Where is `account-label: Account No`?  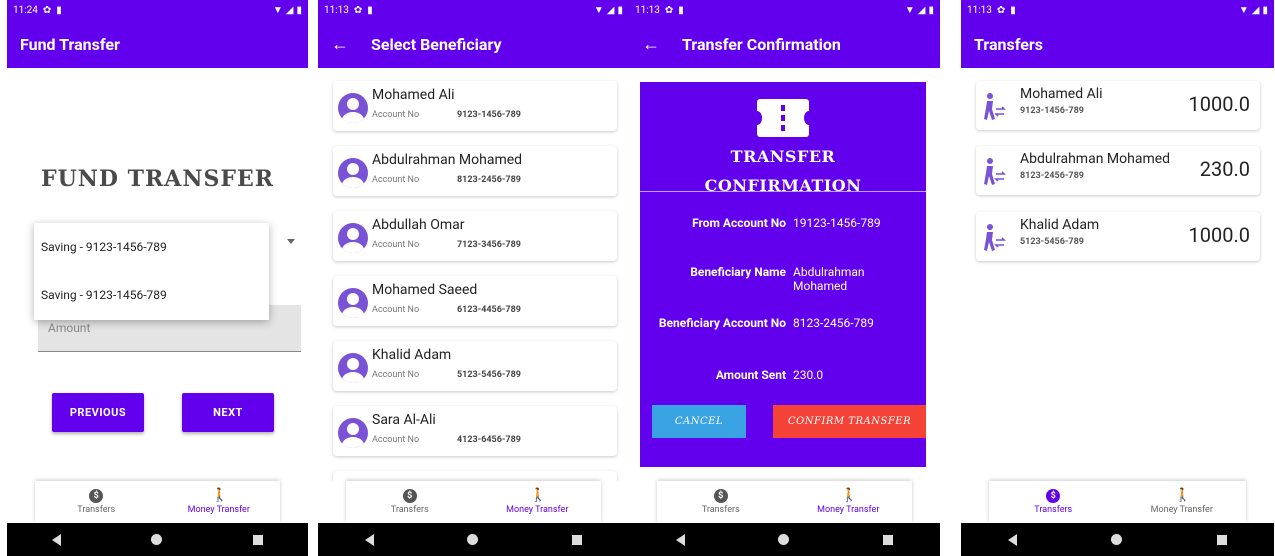
account-label: Account No is located at coordinates (396, 180).